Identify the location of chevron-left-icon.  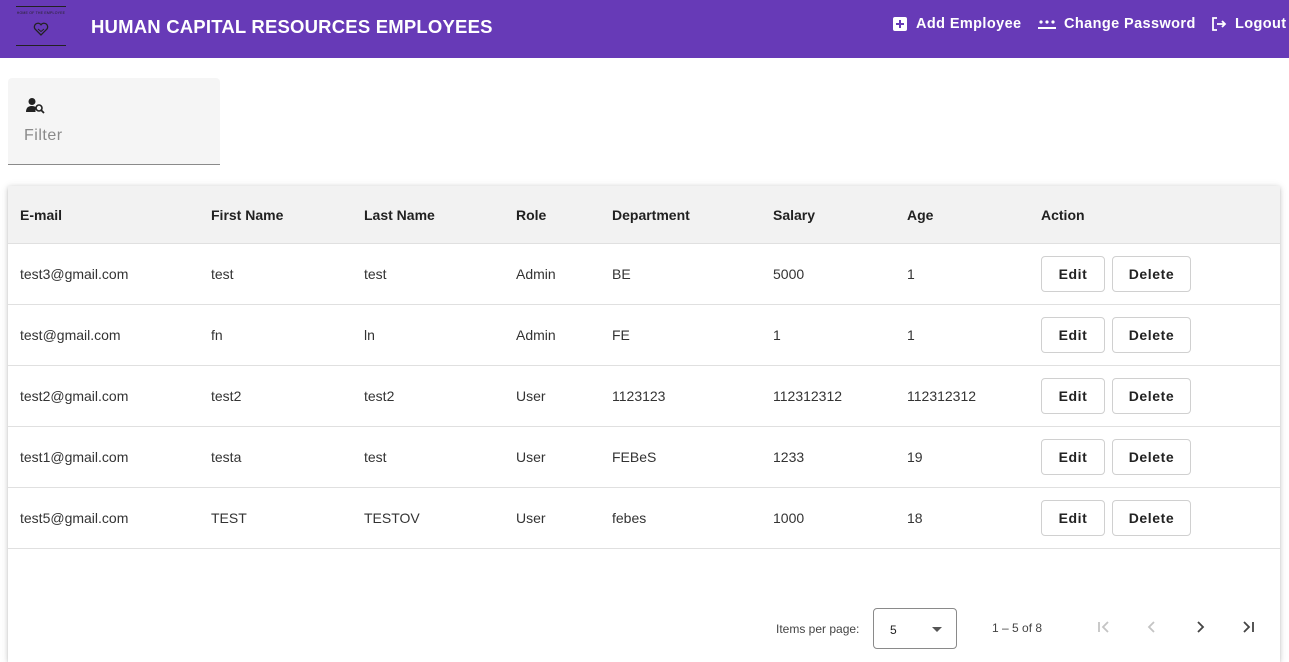
(1151, 627).